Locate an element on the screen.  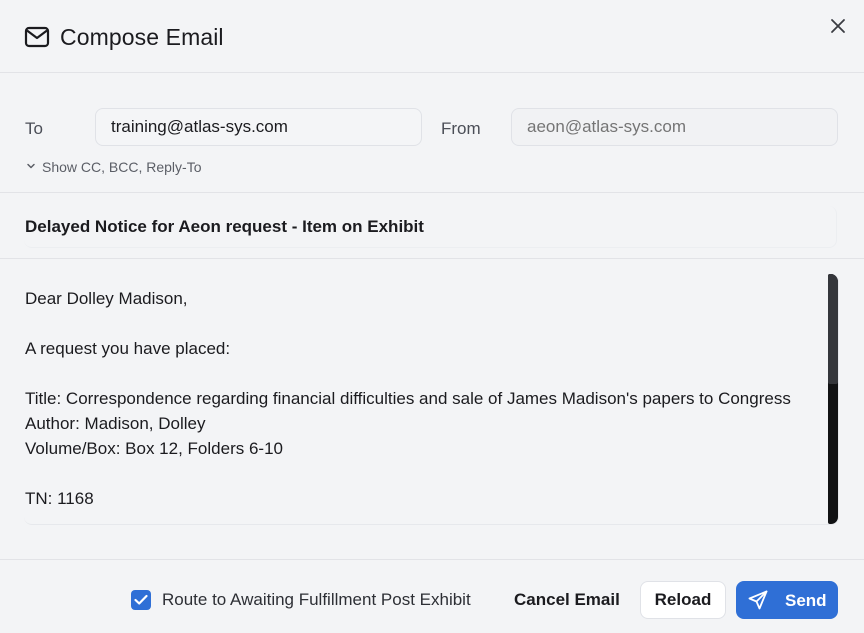
from-label: From is located at coordinates (461, 128).